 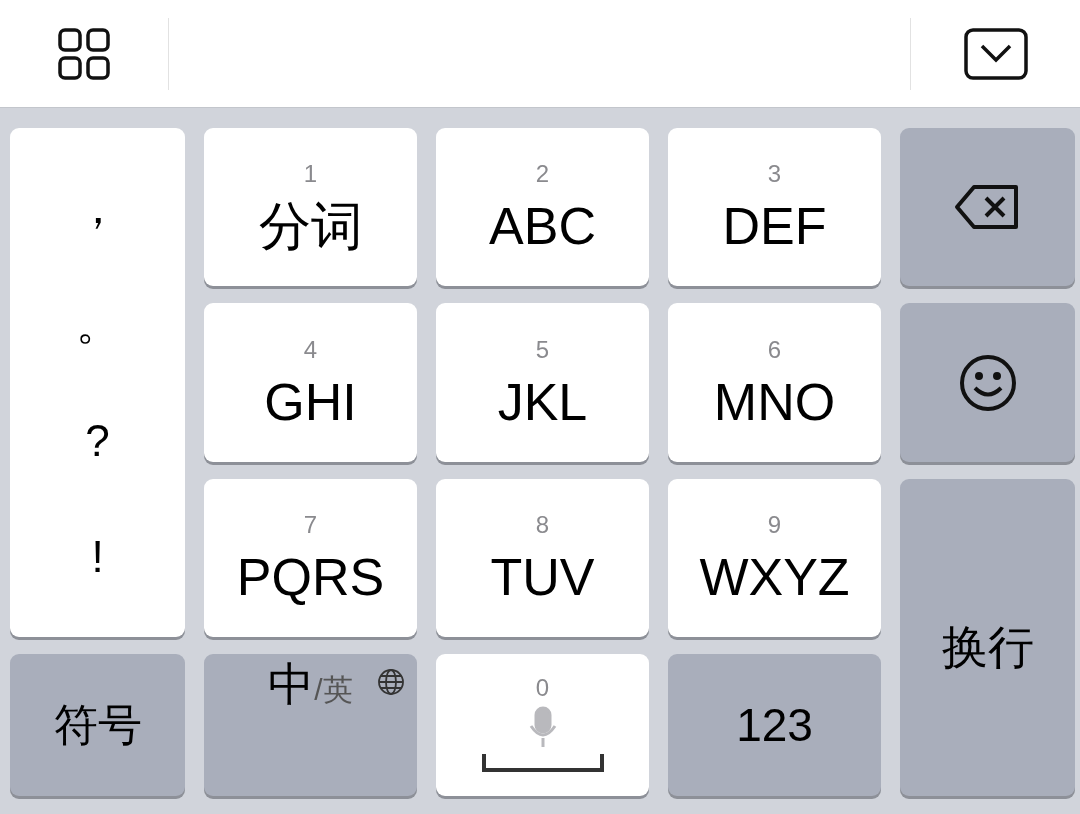 What do you see at coordinates (987, 207) in the screenshot?
I see `backspace-icon` at bounding box center [987, 207].